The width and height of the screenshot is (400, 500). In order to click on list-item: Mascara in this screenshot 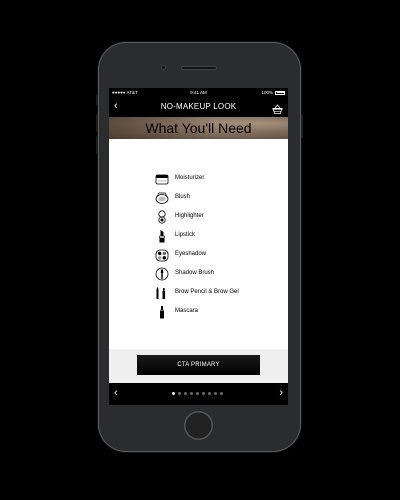, I will do `click(215, 312)`.